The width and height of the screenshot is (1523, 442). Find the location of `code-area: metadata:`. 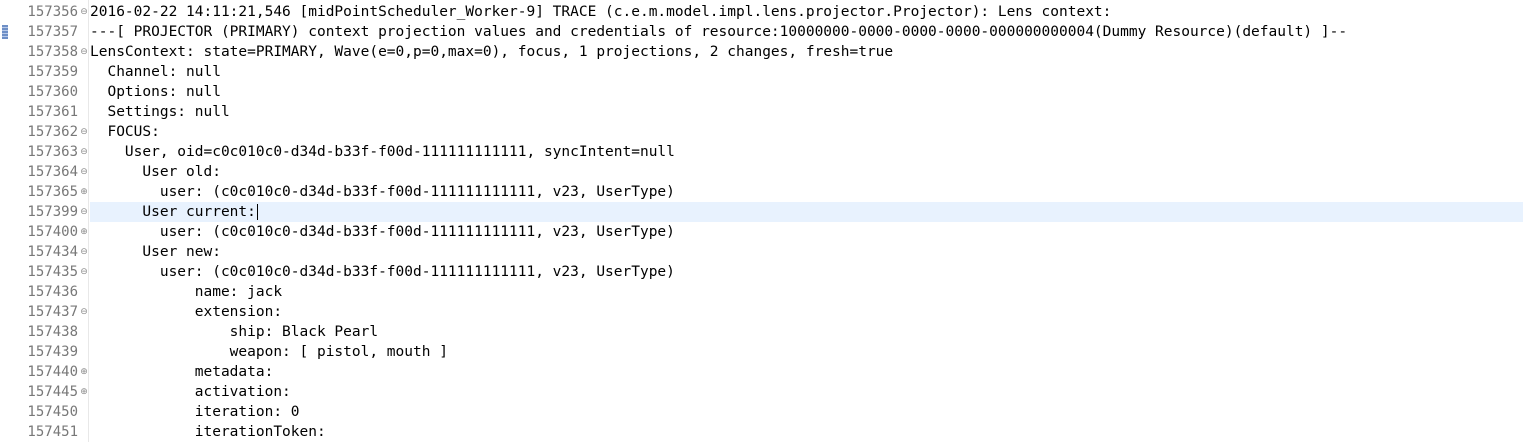

code-area: metadata: is located at coordinates (806, 372).